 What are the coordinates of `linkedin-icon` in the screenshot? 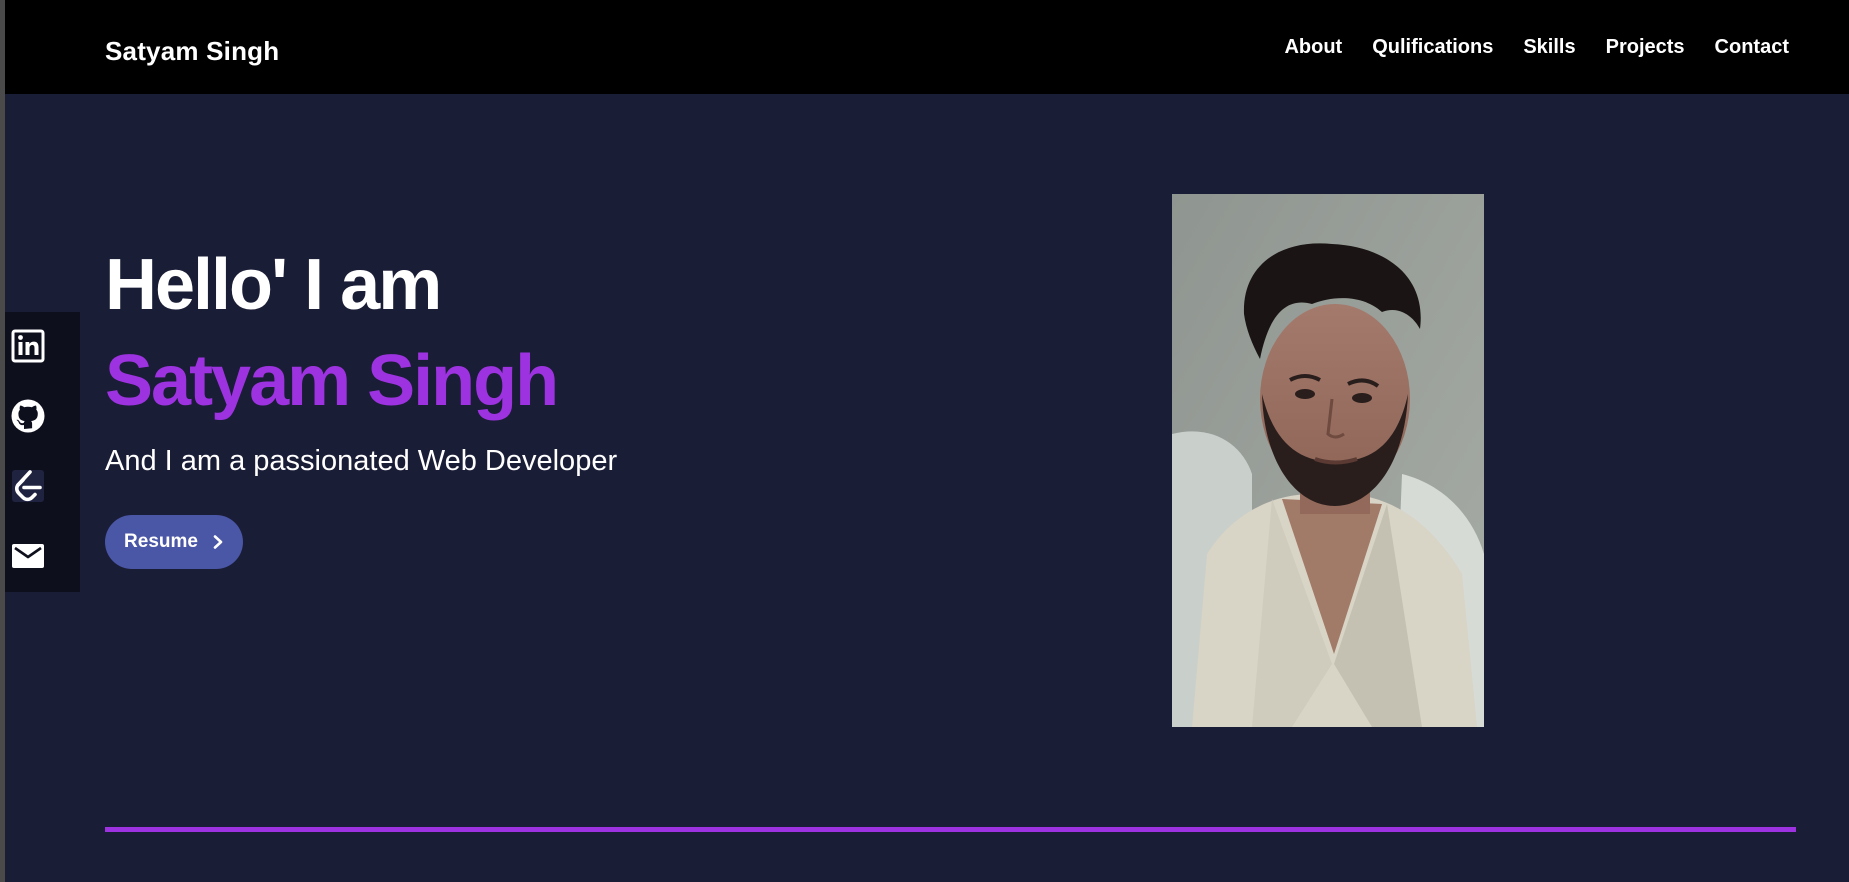 It's located at (28, 346).